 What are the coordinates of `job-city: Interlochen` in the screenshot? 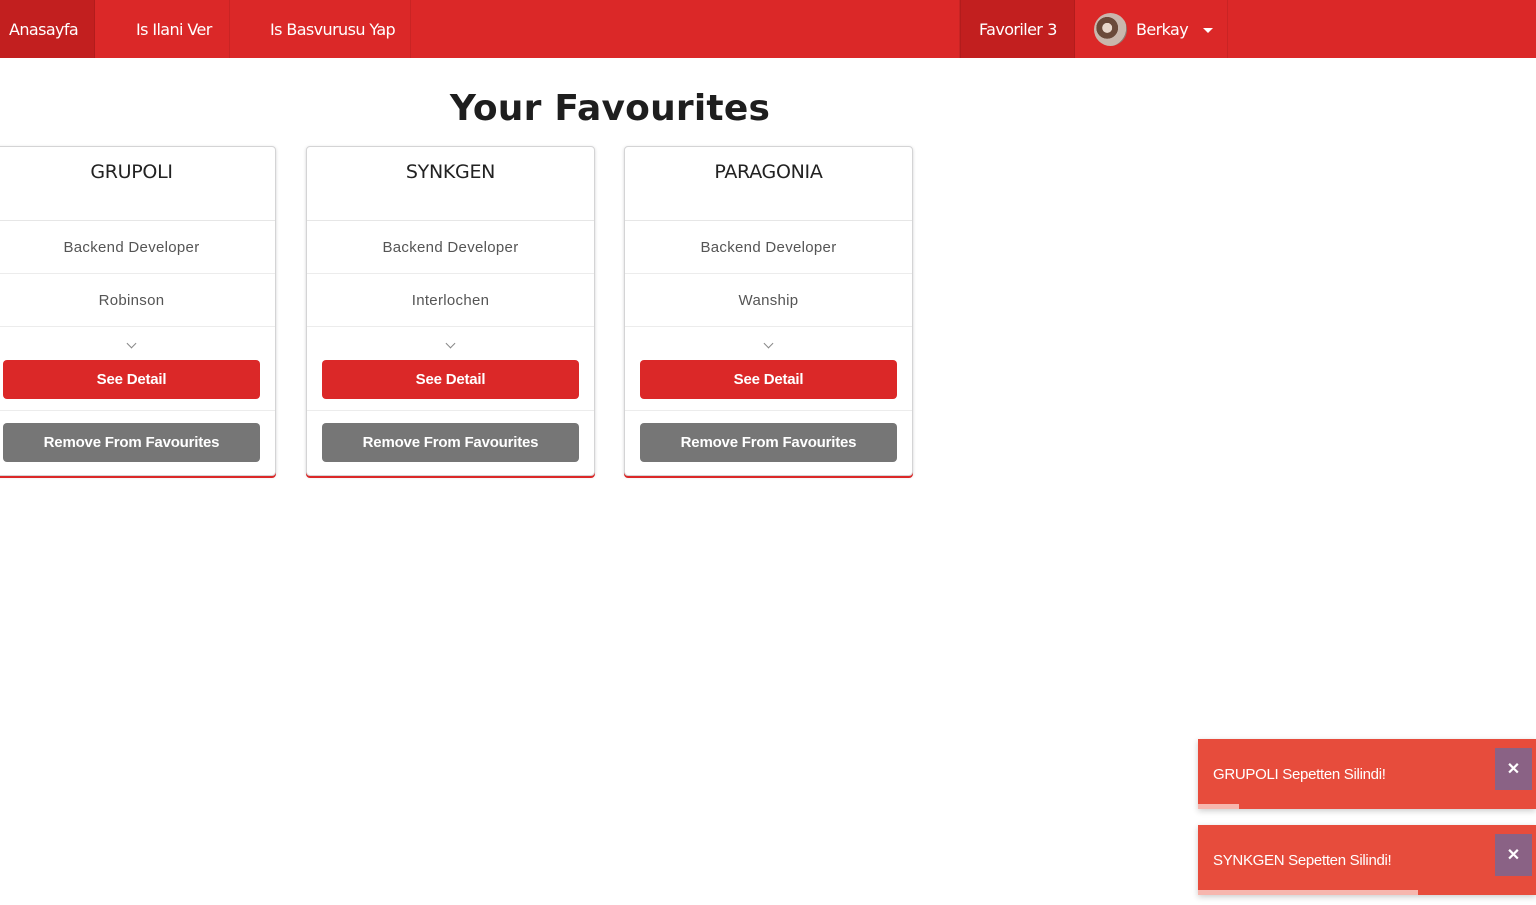 It's located at (450, 300).